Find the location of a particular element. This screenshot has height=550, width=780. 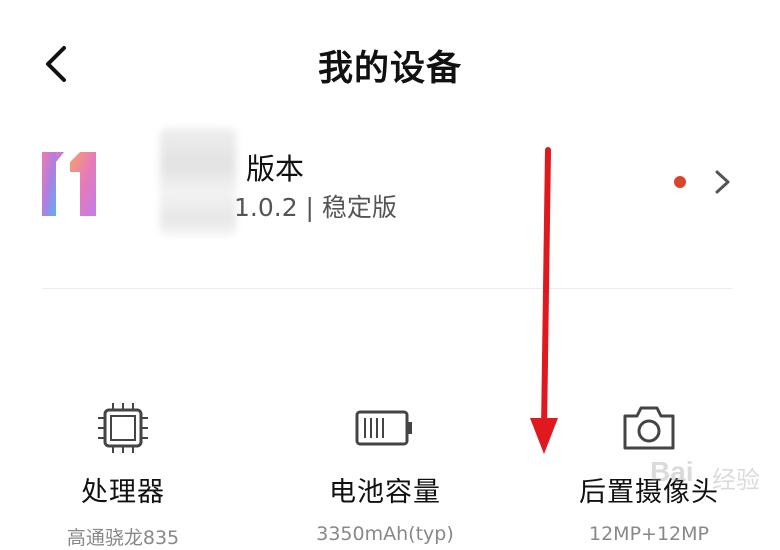

page-title: 我的设备 is located at coordinates (389, 69).